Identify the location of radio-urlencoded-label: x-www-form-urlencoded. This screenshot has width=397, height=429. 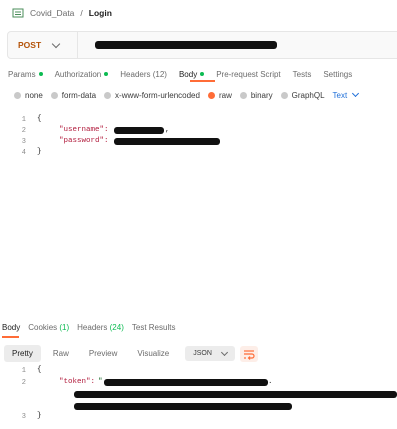
(157, 95).